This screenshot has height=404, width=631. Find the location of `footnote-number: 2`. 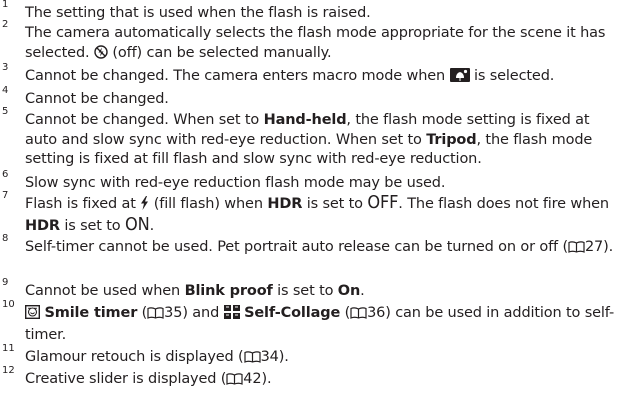

footnote-number: 2 is located at coordinates (5, 24).